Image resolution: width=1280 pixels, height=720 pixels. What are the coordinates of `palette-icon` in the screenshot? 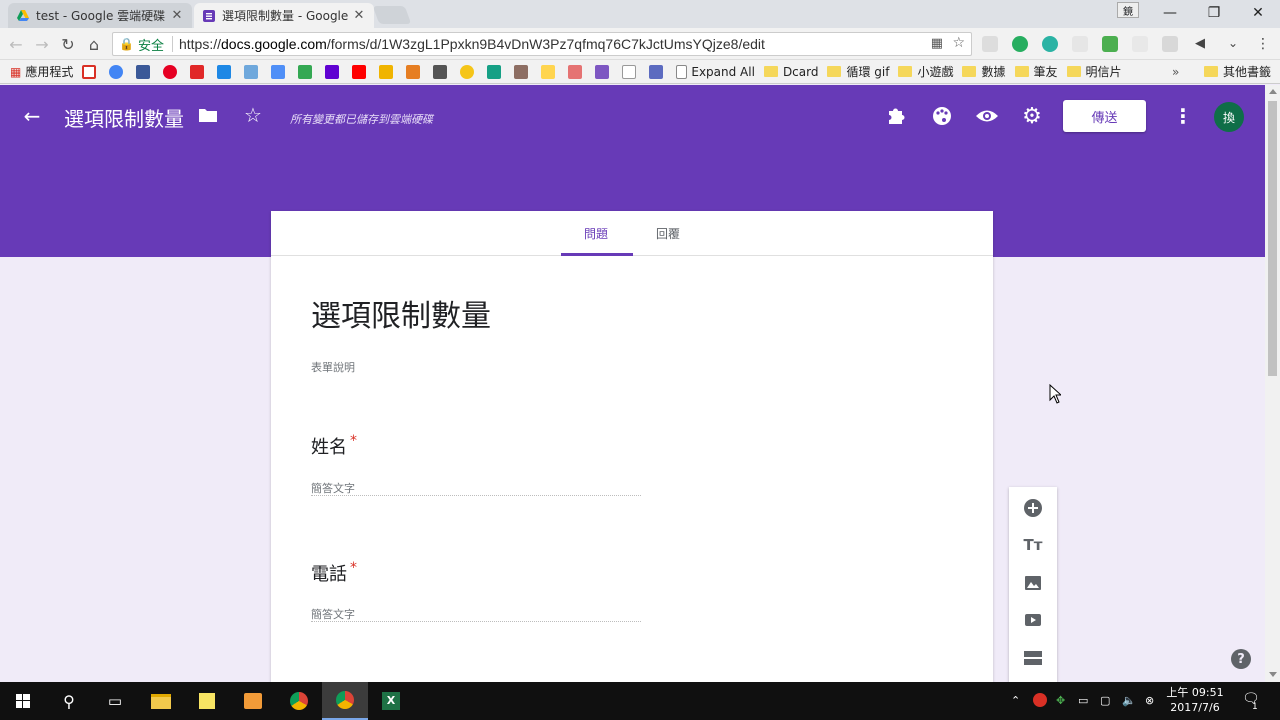 It's located at (942, 116).